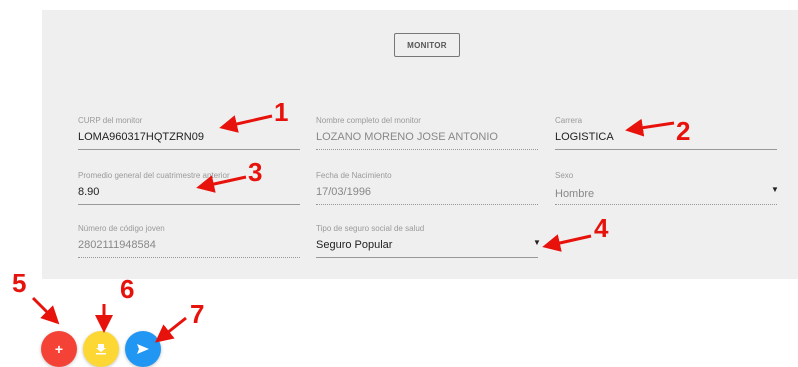 The width and height of the screenshot is (798, 367). What do you see at coordinates (281, 112) in the screenshot?
I see `callout-1: 1` at bounding box center [281, 112].